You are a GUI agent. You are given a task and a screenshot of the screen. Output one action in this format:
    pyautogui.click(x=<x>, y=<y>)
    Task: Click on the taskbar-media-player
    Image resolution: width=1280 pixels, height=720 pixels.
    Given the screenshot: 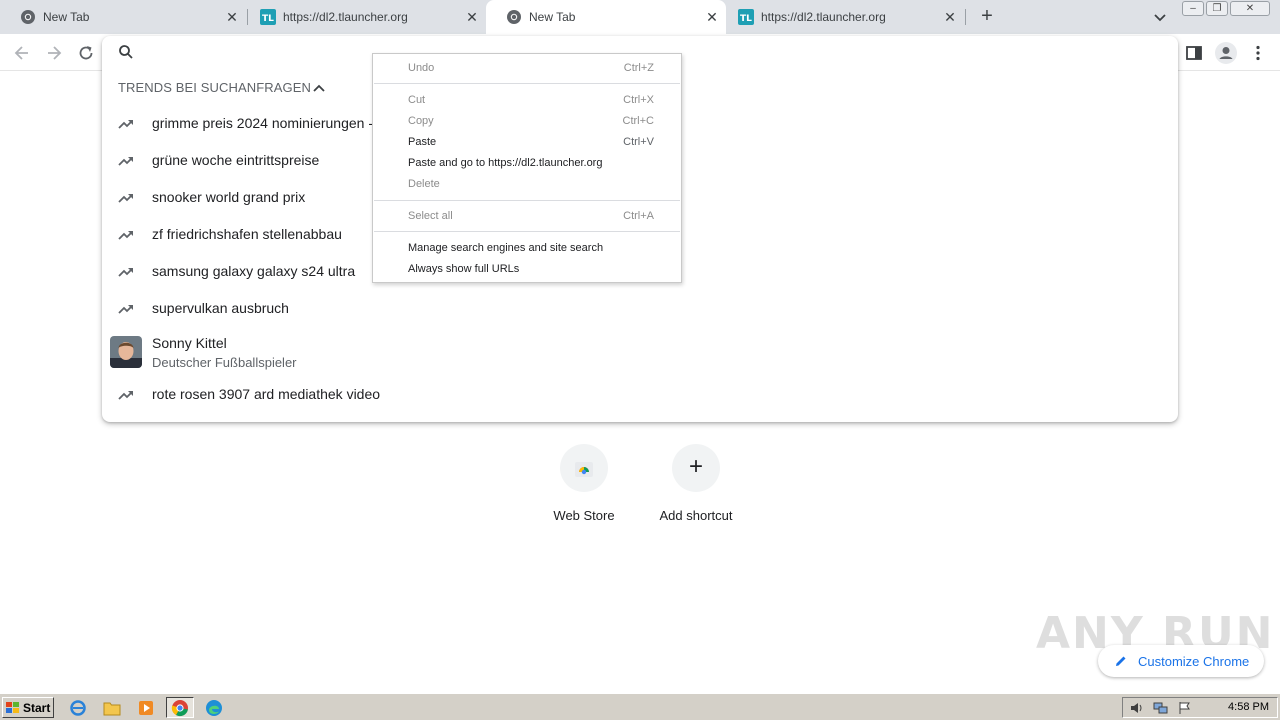 What is the action you would take?
    pyautogui.click(x=146, y=707)
    